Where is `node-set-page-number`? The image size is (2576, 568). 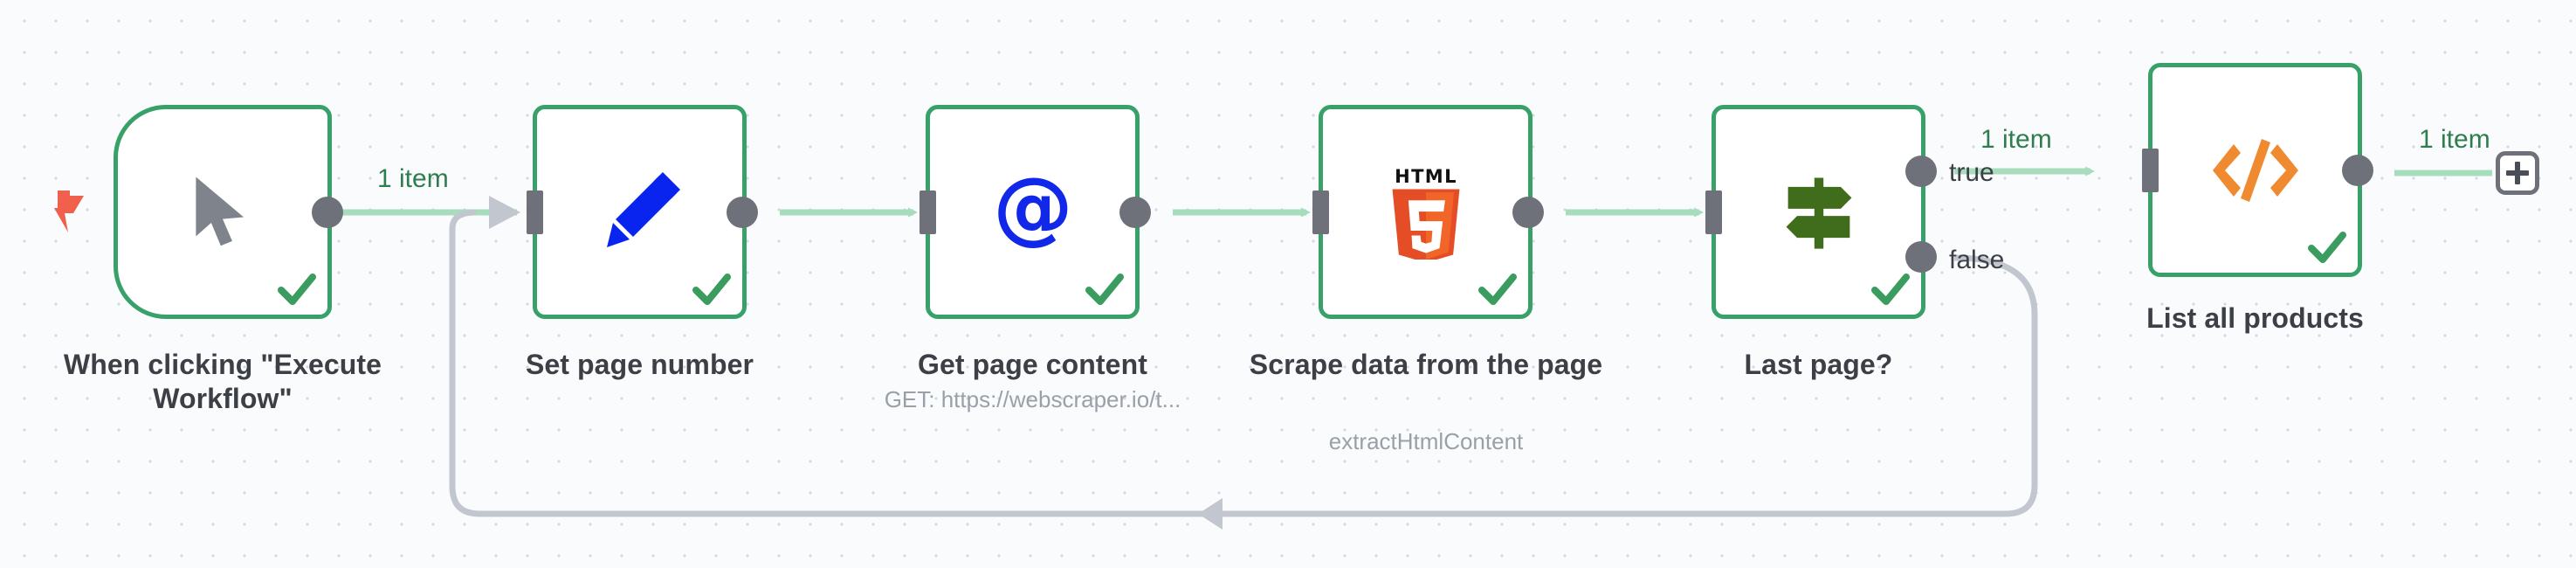
node-set-page-number is located at coordinates (642, 212).